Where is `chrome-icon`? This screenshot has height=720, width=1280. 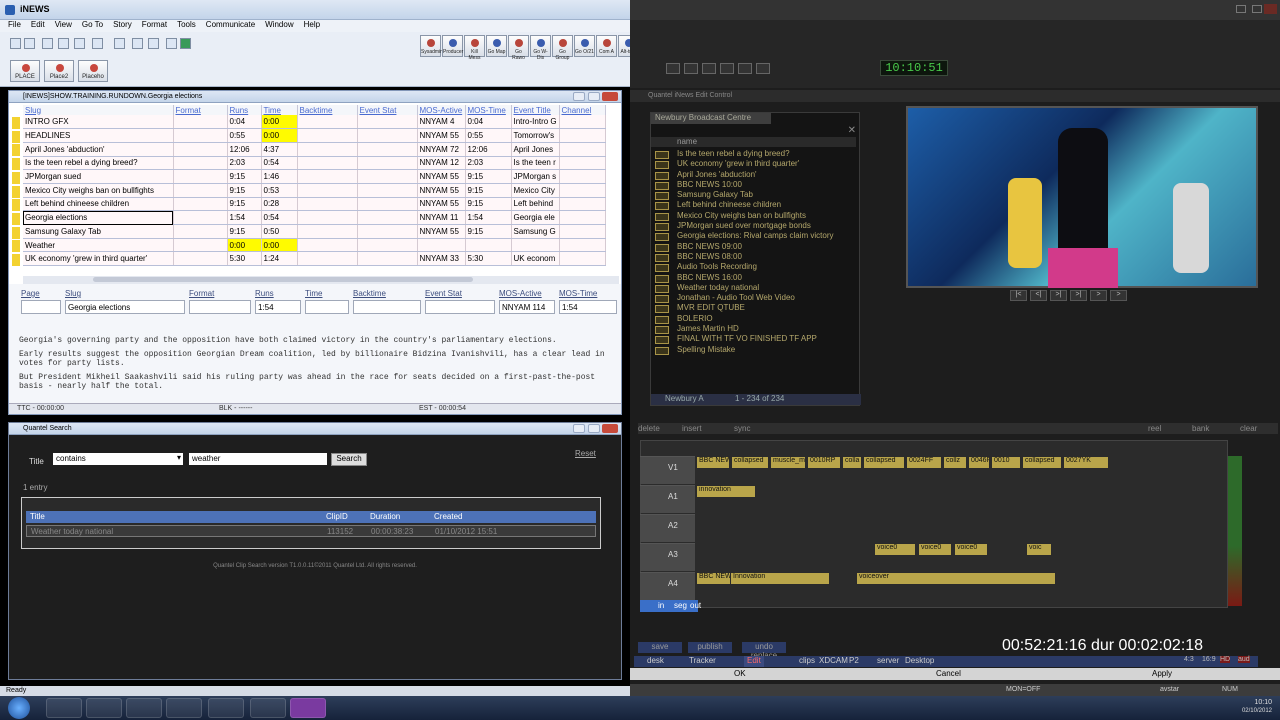 chrome-icon is located at coordinates (184, 708).